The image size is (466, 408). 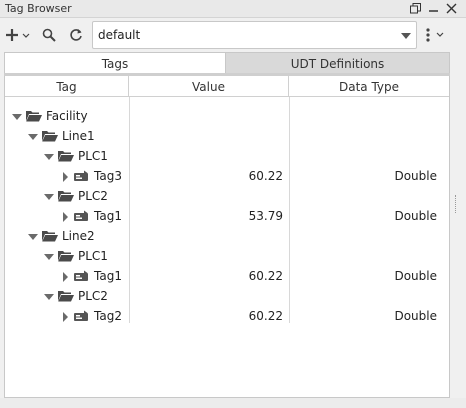 What do you see at coordinates (38, 8) in the screenshot?
I see `panel-title: Tag Browser` at bounding box center [38, 8].